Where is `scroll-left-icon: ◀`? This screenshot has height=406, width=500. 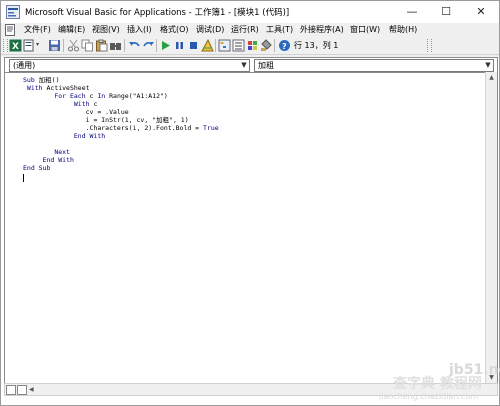
scroll-left-icon: ◀ is located at coordinates (31, 389).